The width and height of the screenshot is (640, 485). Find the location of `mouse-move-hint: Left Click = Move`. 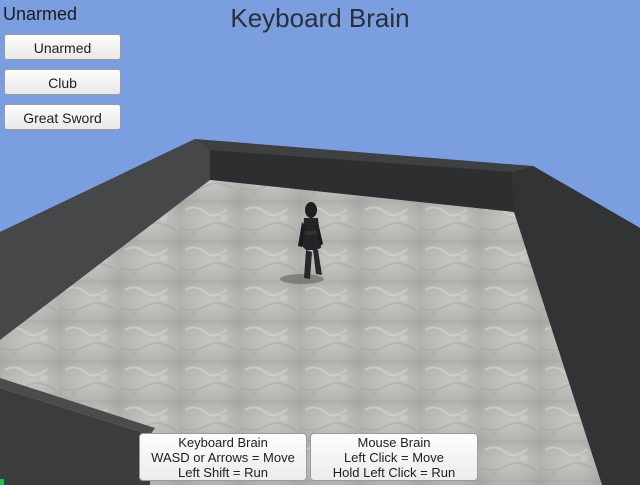

mouse-move-hint: Left Click = Move is located at coordinates (394, 457).